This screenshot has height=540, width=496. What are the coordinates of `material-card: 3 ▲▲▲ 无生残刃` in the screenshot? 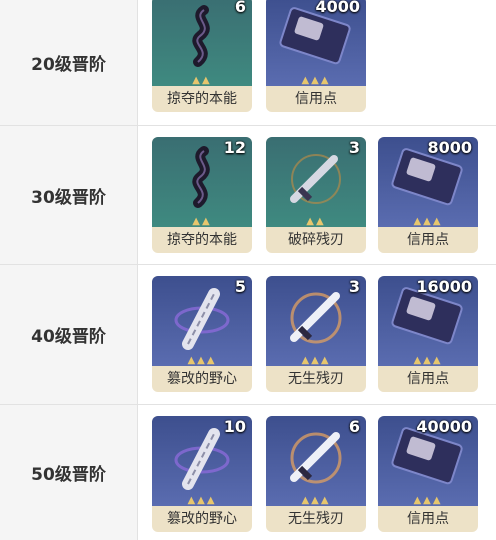 It's located at (316, 334).